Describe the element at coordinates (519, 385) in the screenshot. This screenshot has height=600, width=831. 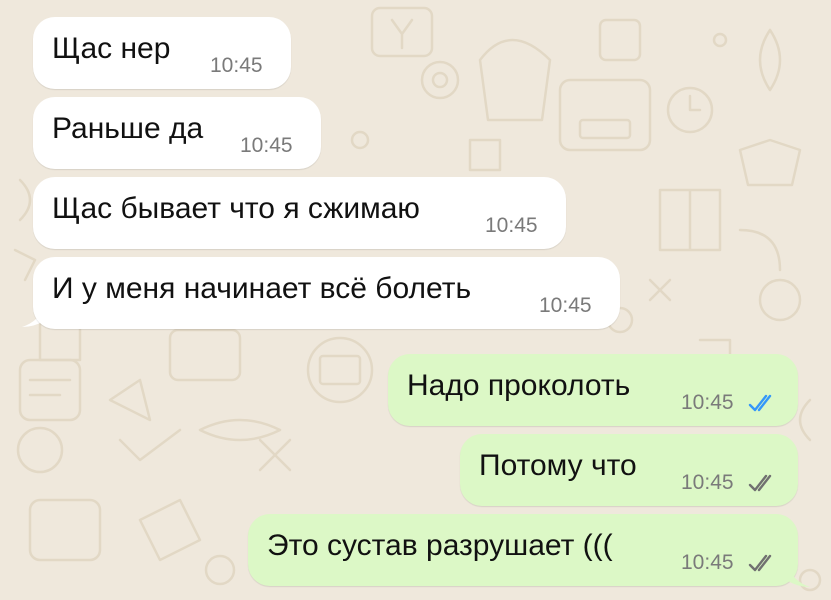
I see `message-text: Надо проколоть` at that location.